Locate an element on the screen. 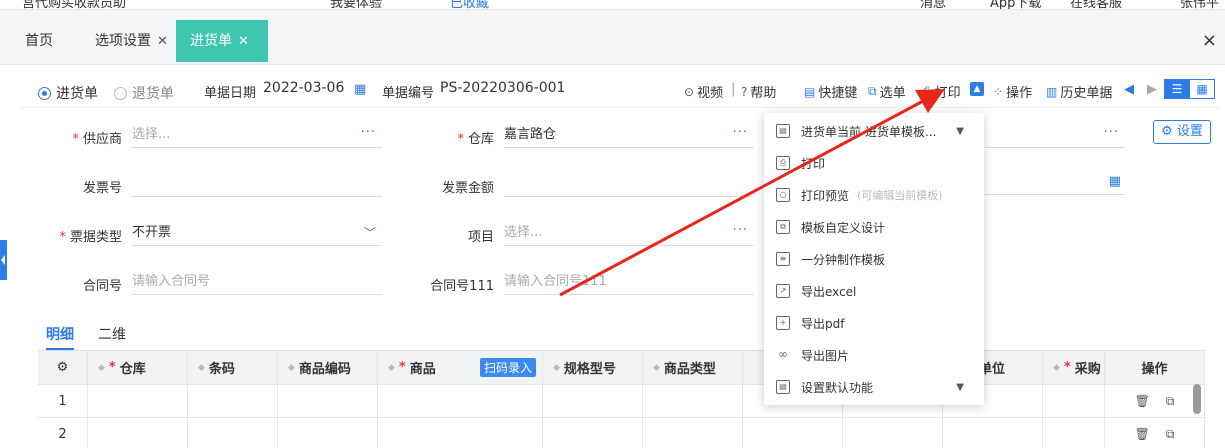  caret-down-icon: ▼ is located at coordinates (960, 131).